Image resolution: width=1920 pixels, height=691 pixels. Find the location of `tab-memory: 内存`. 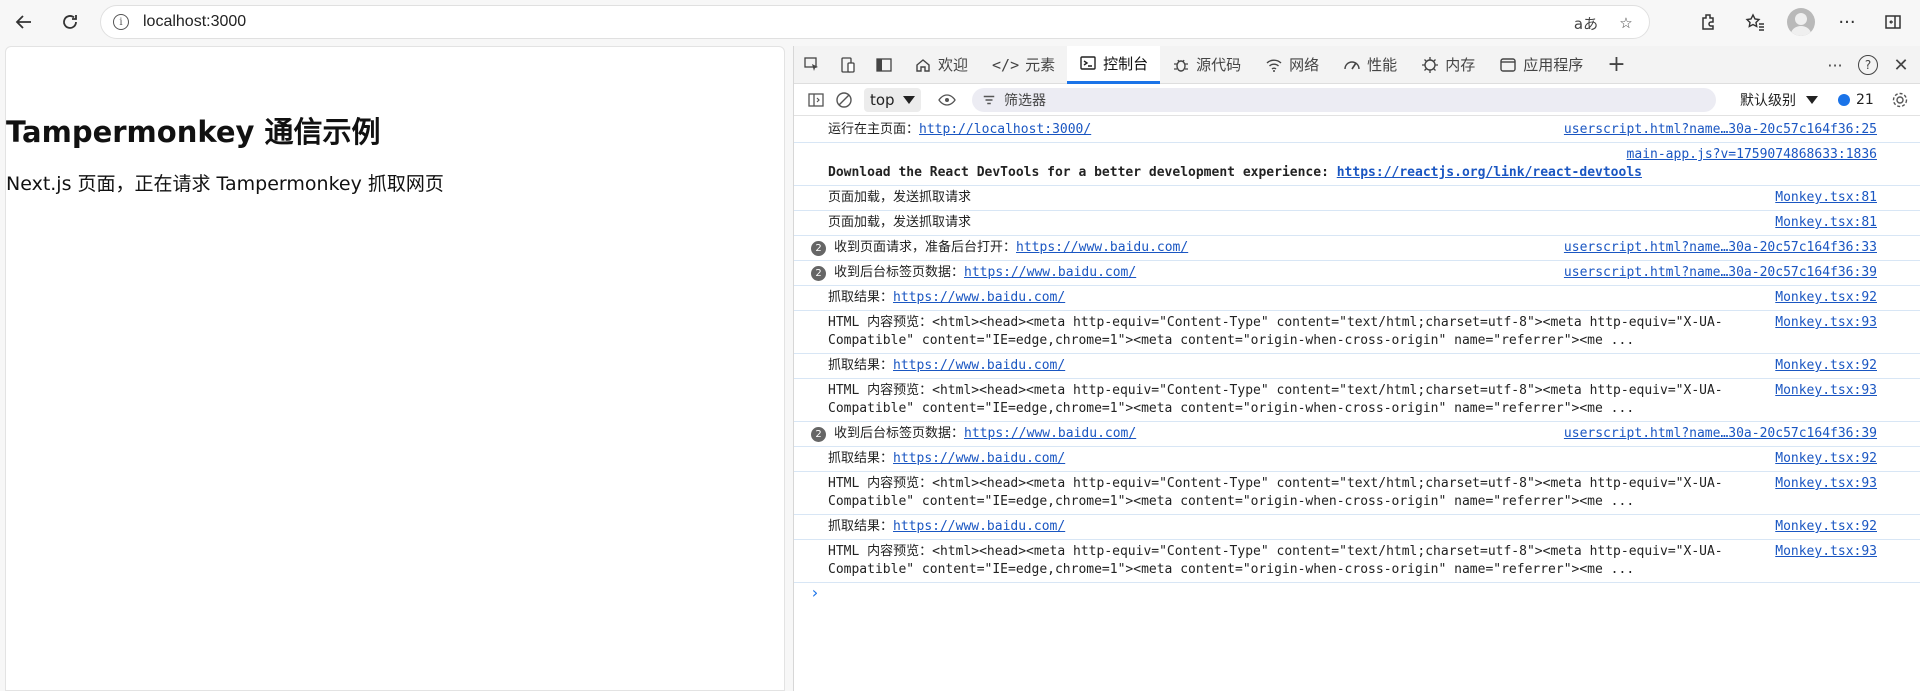

tab-memory: 内存 is located at coordinates (1448, 65).